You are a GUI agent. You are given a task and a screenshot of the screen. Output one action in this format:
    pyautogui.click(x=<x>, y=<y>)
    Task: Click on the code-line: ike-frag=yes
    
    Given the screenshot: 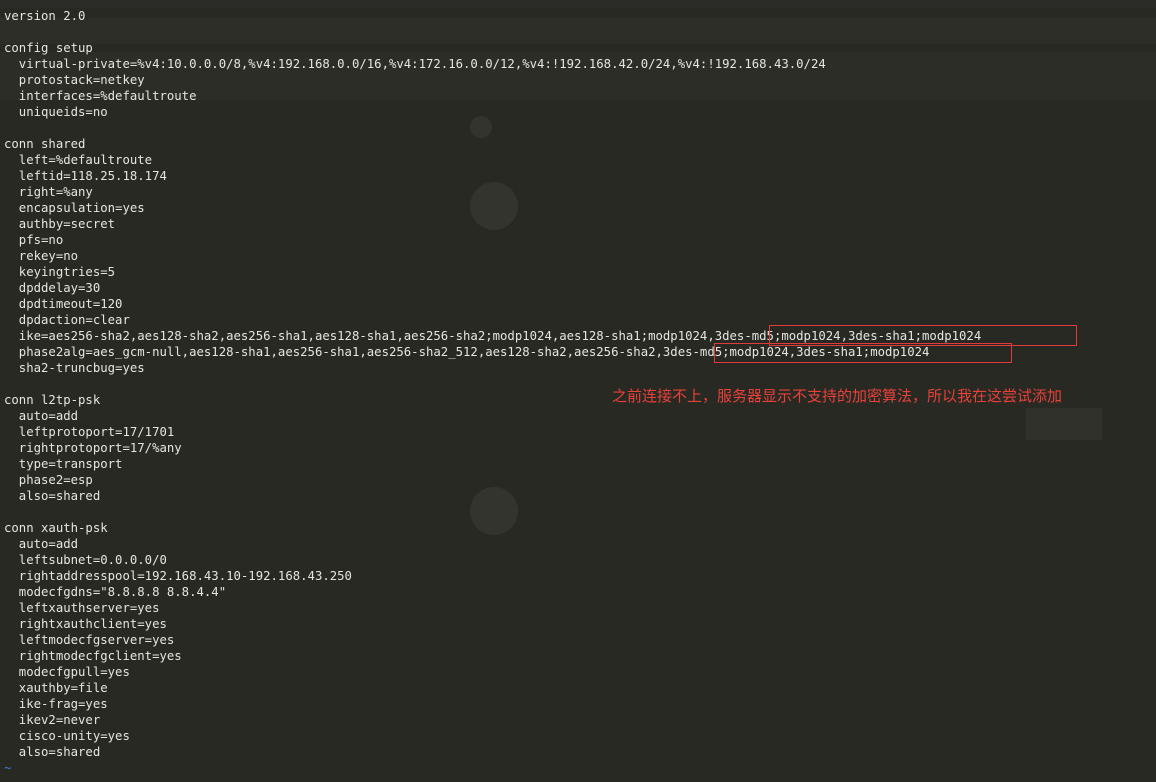 What is the action you would take?
    pyautogui.click(x=56, y=704)
    